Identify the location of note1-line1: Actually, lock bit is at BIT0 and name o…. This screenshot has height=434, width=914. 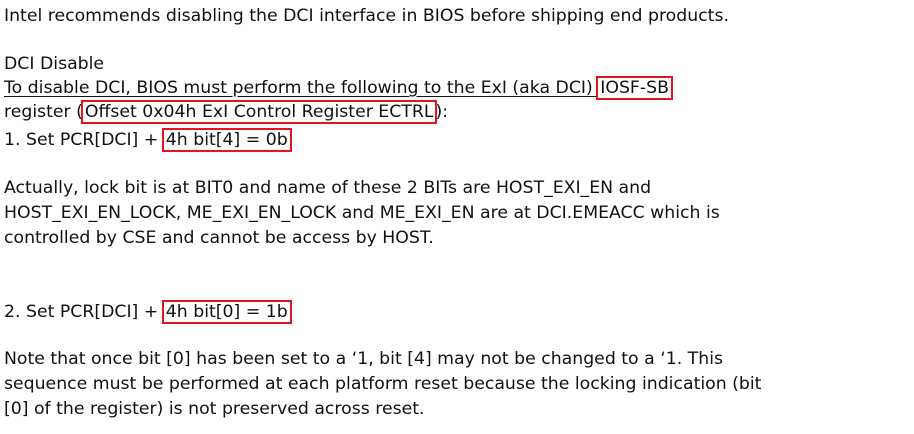
(328, 188).